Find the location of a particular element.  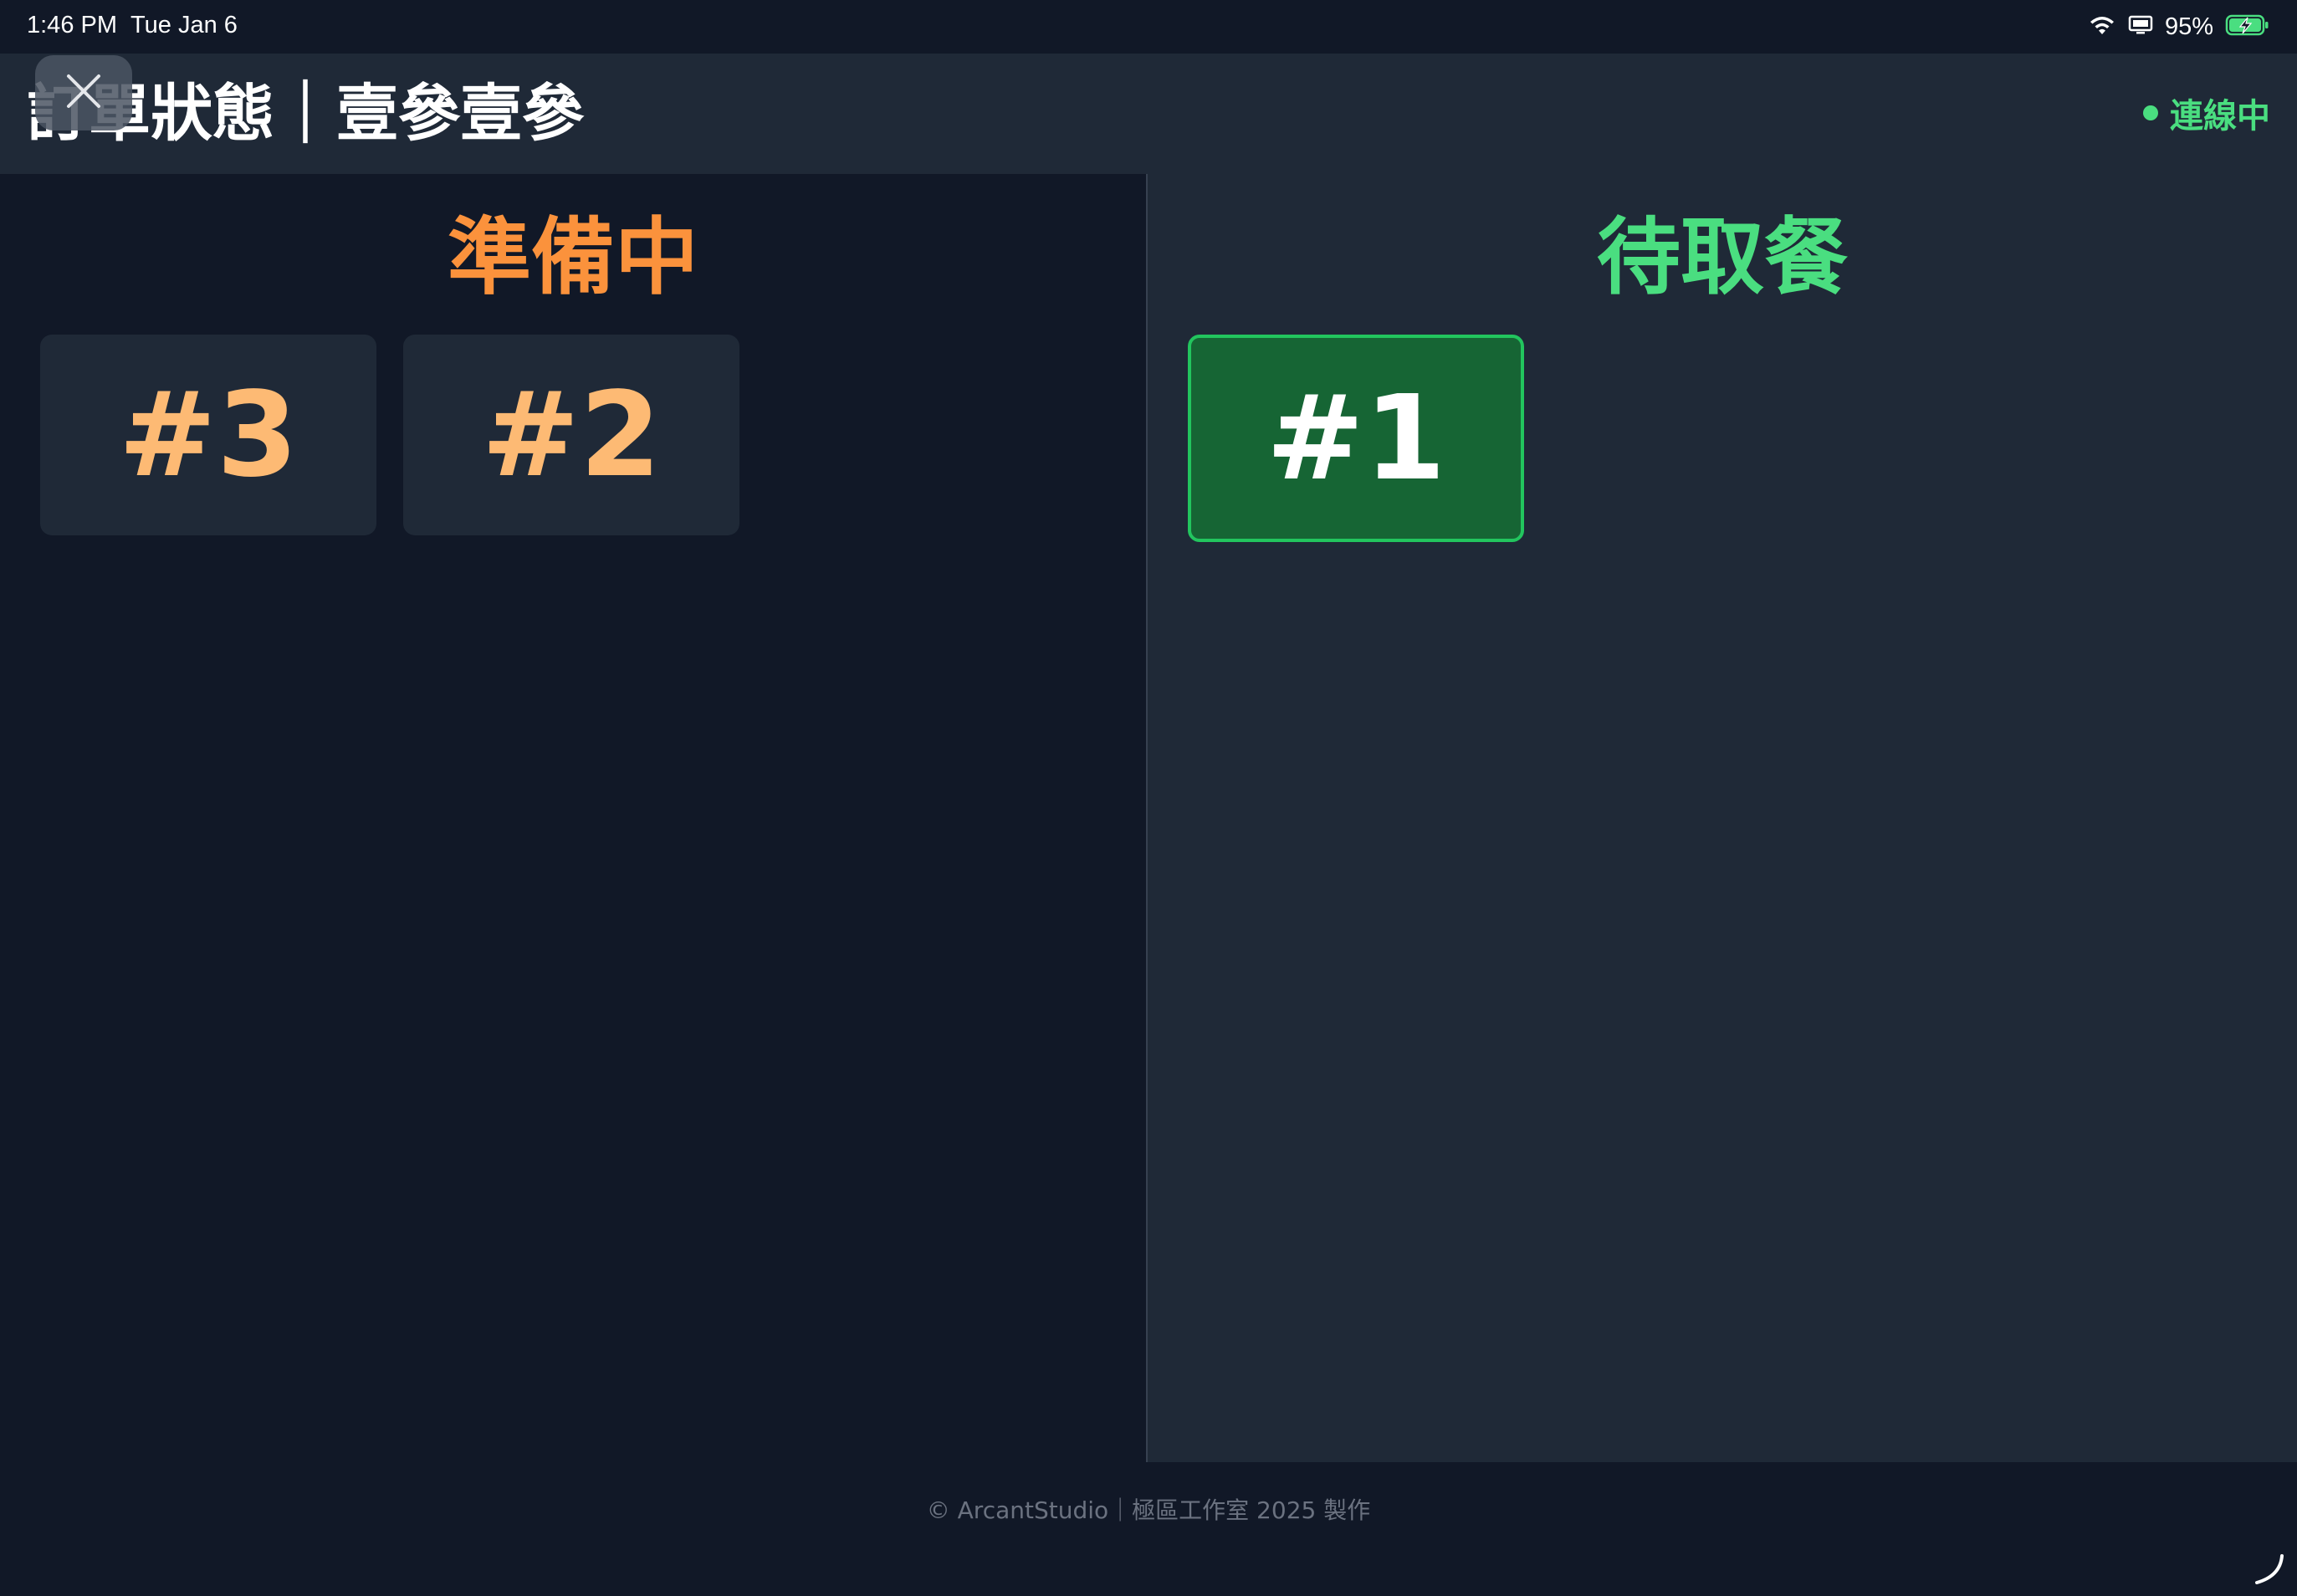

battery-charging-icon is located at coordinates (2247, 27).